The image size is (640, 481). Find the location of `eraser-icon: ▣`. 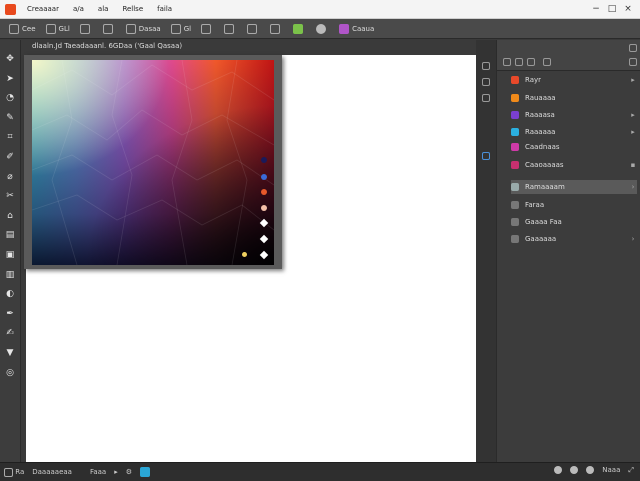

eraser-icon: ▣ is located at coordinates (10, 255).